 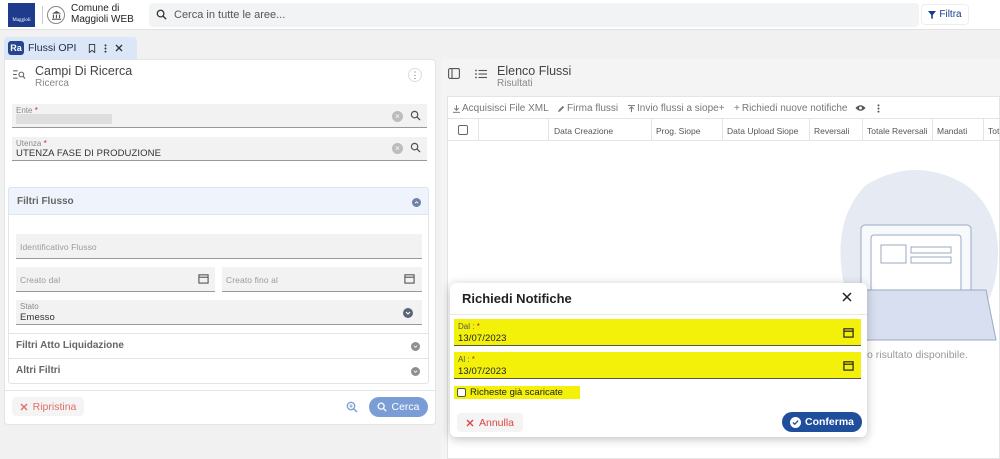 What do you see at coordinates (583, 131) in the screenshot?
I see `column-header-data-creazione: Data Creazione` at bounding box center [583, 131].